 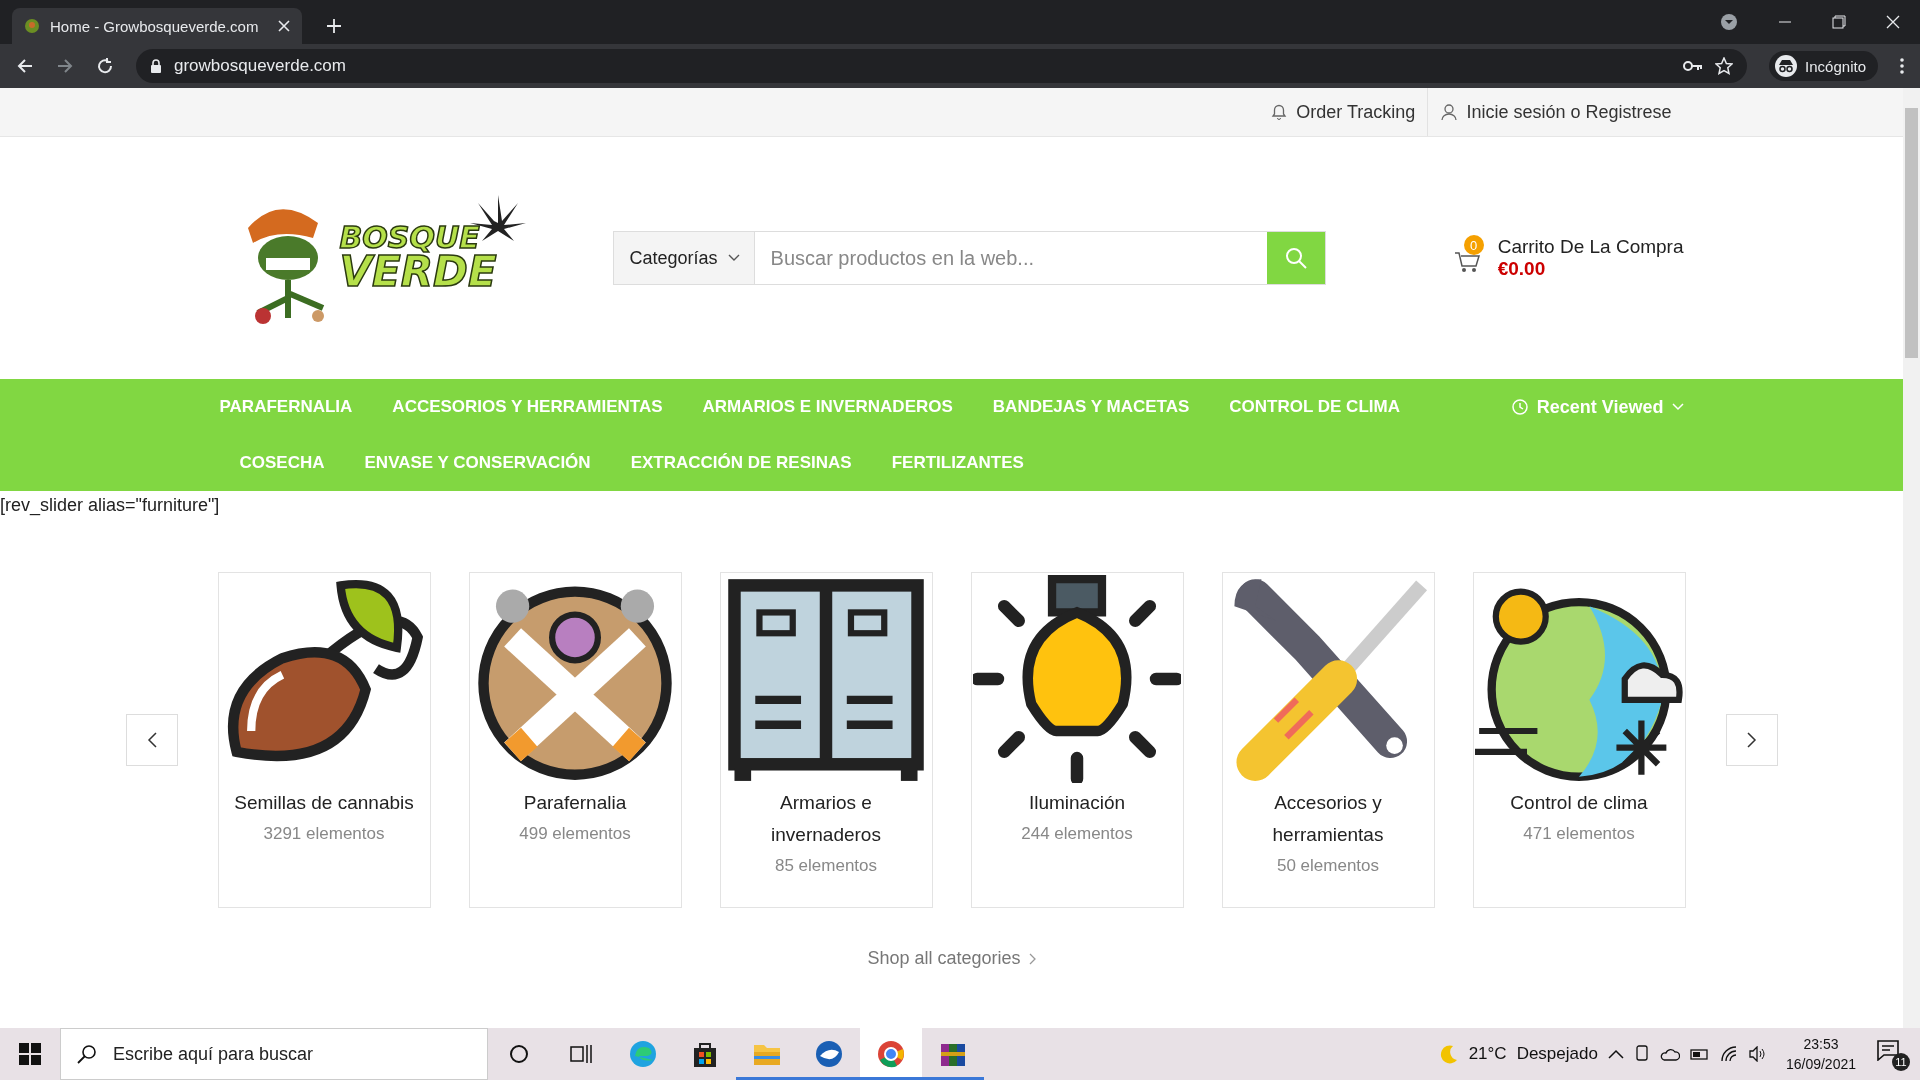 What do you see at coordinates (65, 66) in the screenshot?
I see `forward-arrow-icon` at bounding box center [65, 66].